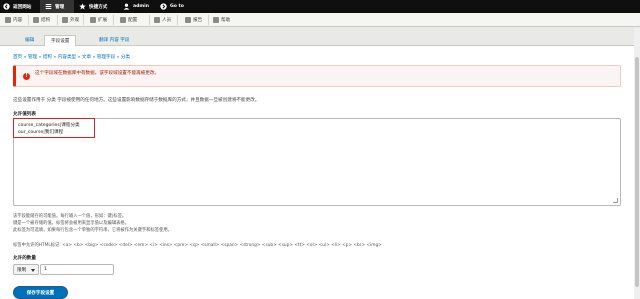 The width and height of the screenshot is (640, 299). Describe the element at coordinates (12, 20) in the screenshot. I see `menu-item-content: 内容` at that location.